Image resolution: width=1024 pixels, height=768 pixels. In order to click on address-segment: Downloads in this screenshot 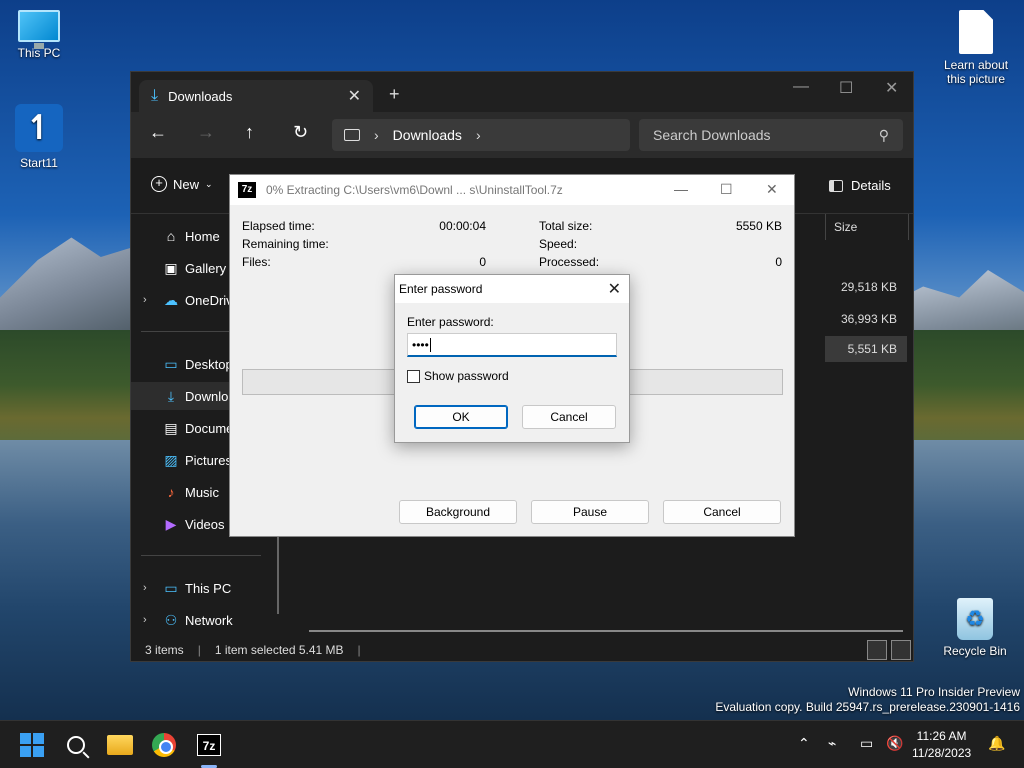, I will do `click(427, 135)`.